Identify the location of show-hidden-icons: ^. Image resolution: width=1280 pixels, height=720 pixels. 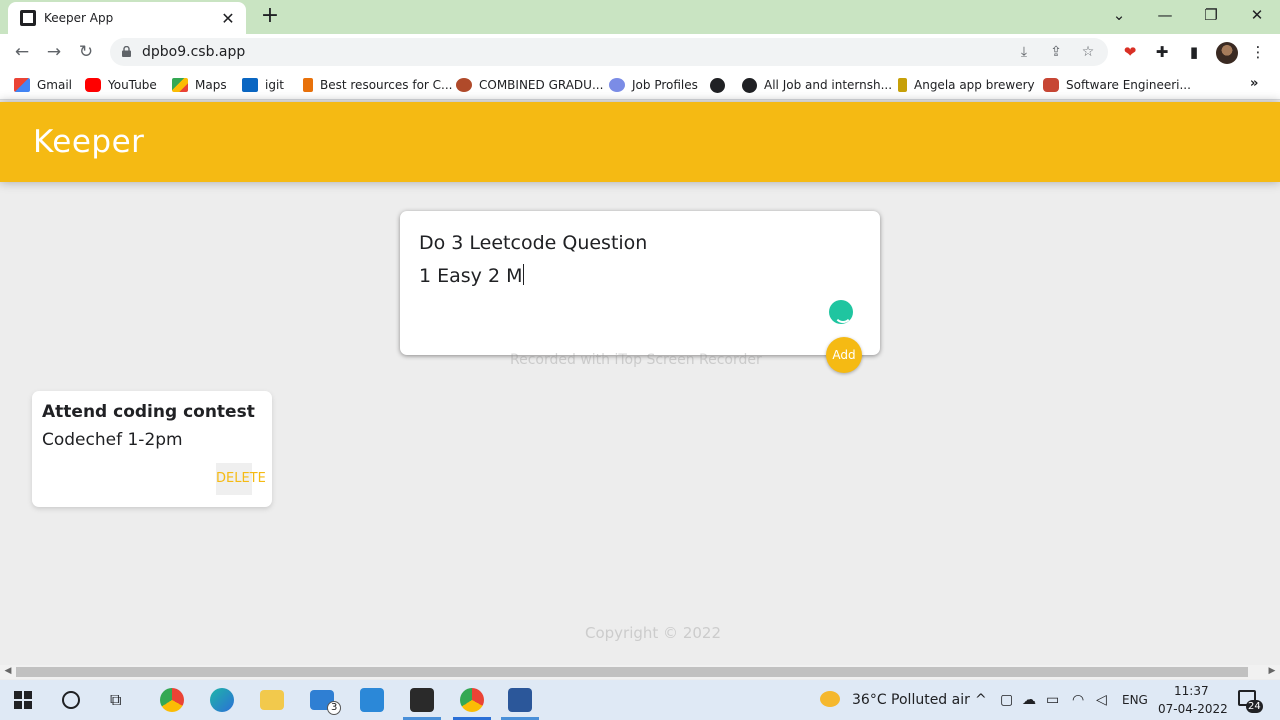
(981, 700).